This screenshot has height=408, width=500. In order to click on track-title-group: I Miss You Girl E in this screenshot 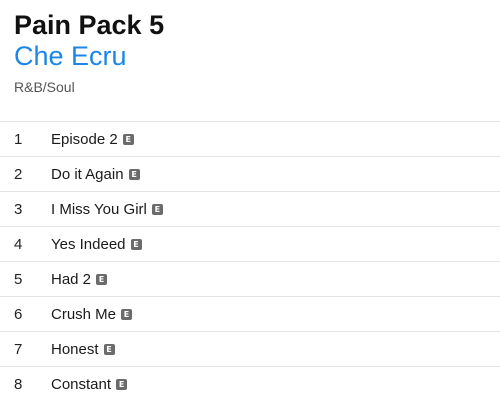, I will do `click(107, 209)`.